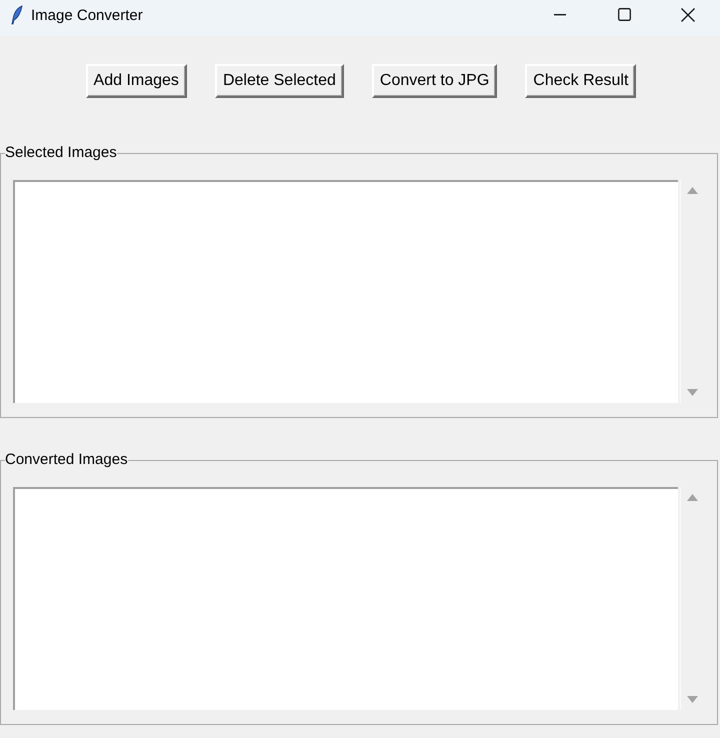  I want to click on maximize-icon, so click(624, 14).